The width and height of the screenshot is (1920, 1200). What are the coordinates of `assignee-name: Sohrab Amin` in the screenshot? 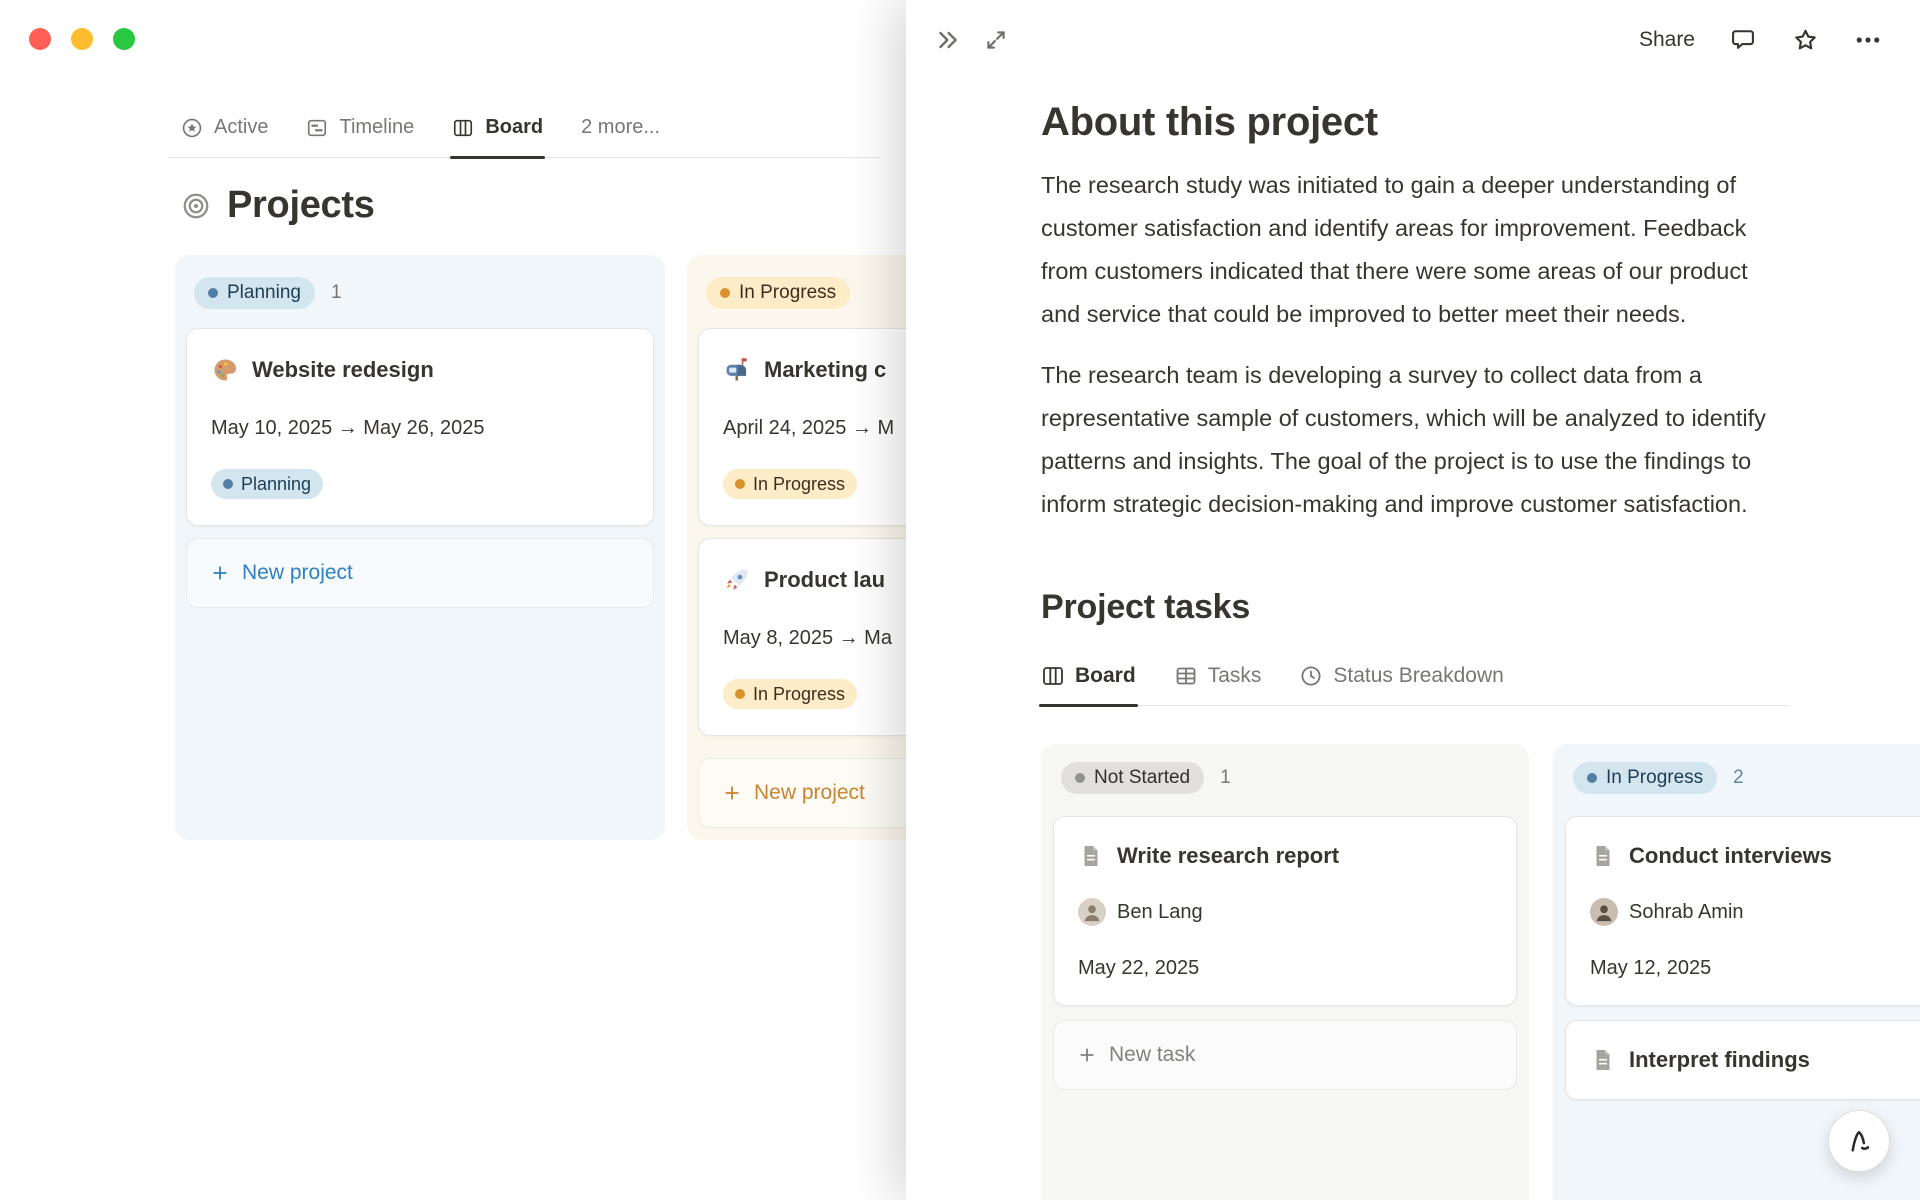 It's located at (1686, 912).